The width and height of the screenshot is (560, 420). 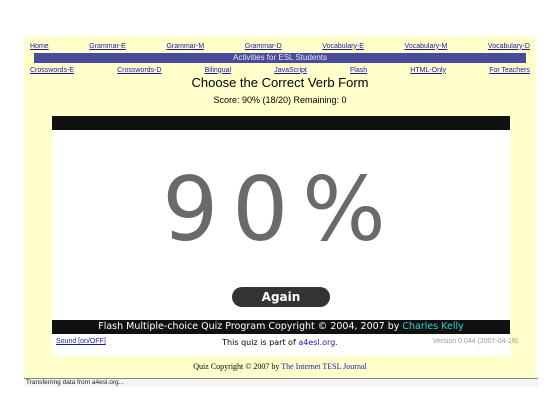 What do you see at coordinates (260, 342) in the screenshot?
I see `part-of-prefix: This quiz is part of` at bounding box center [260, 342].